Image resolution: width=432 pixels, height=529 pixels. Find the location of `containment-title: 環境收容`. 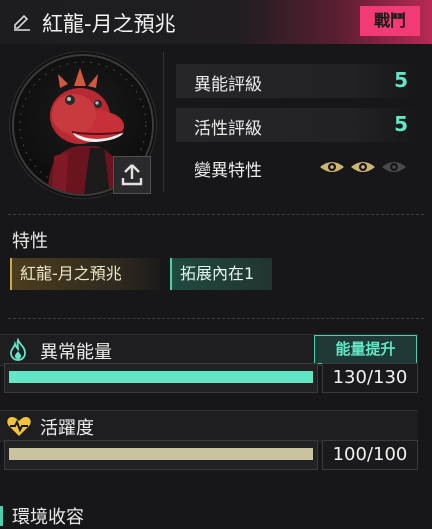

containment-title: 環境收容 is located at coordinates (48, 517).